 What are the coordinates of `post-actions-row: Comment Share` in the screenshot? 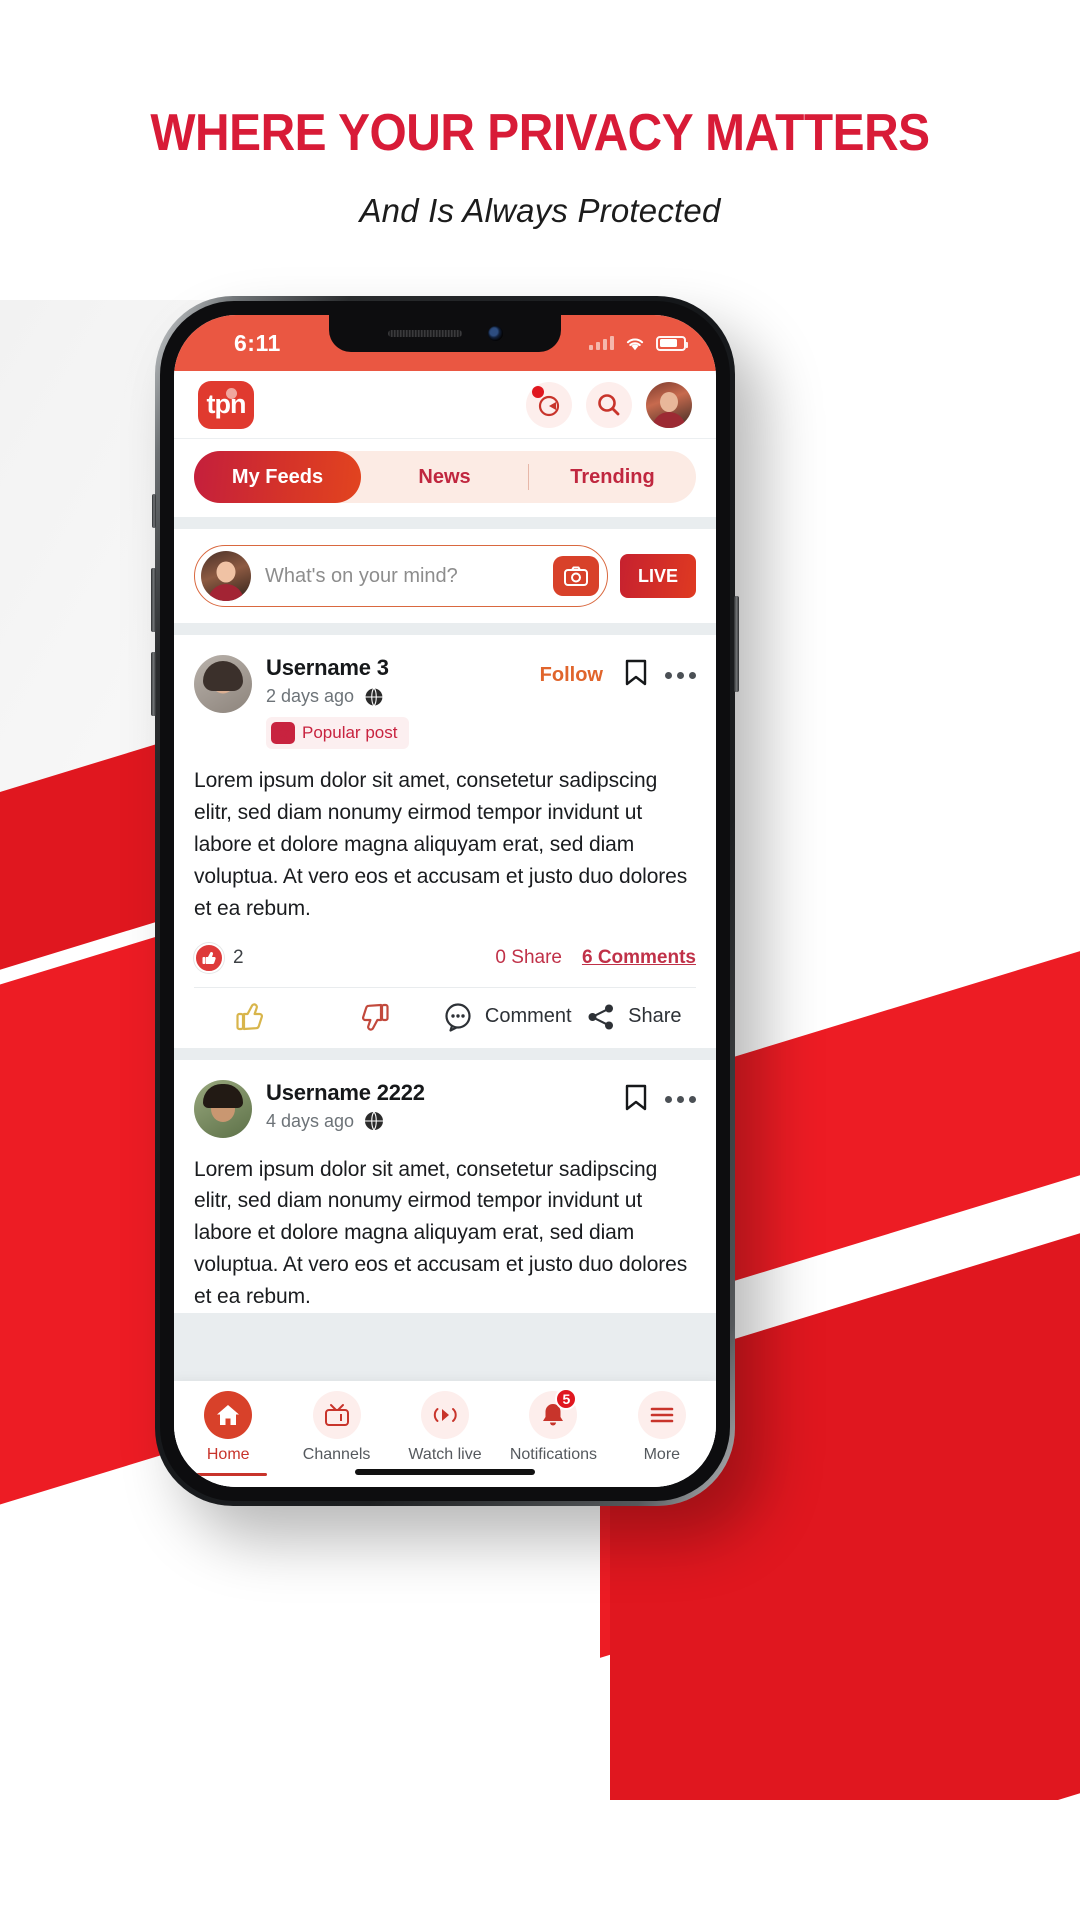 It's located at (445, 1017).